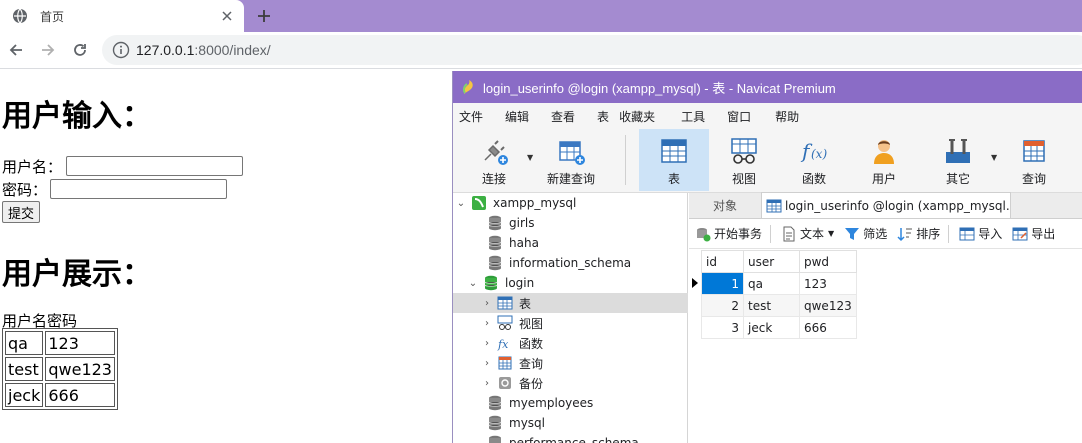 Image resolution: width=1082 pixels, height=443 pixels. Describe the element at coordinates (728, 233) in the screenshot. I see `begin-transaction-button: 开始事务` at that location.